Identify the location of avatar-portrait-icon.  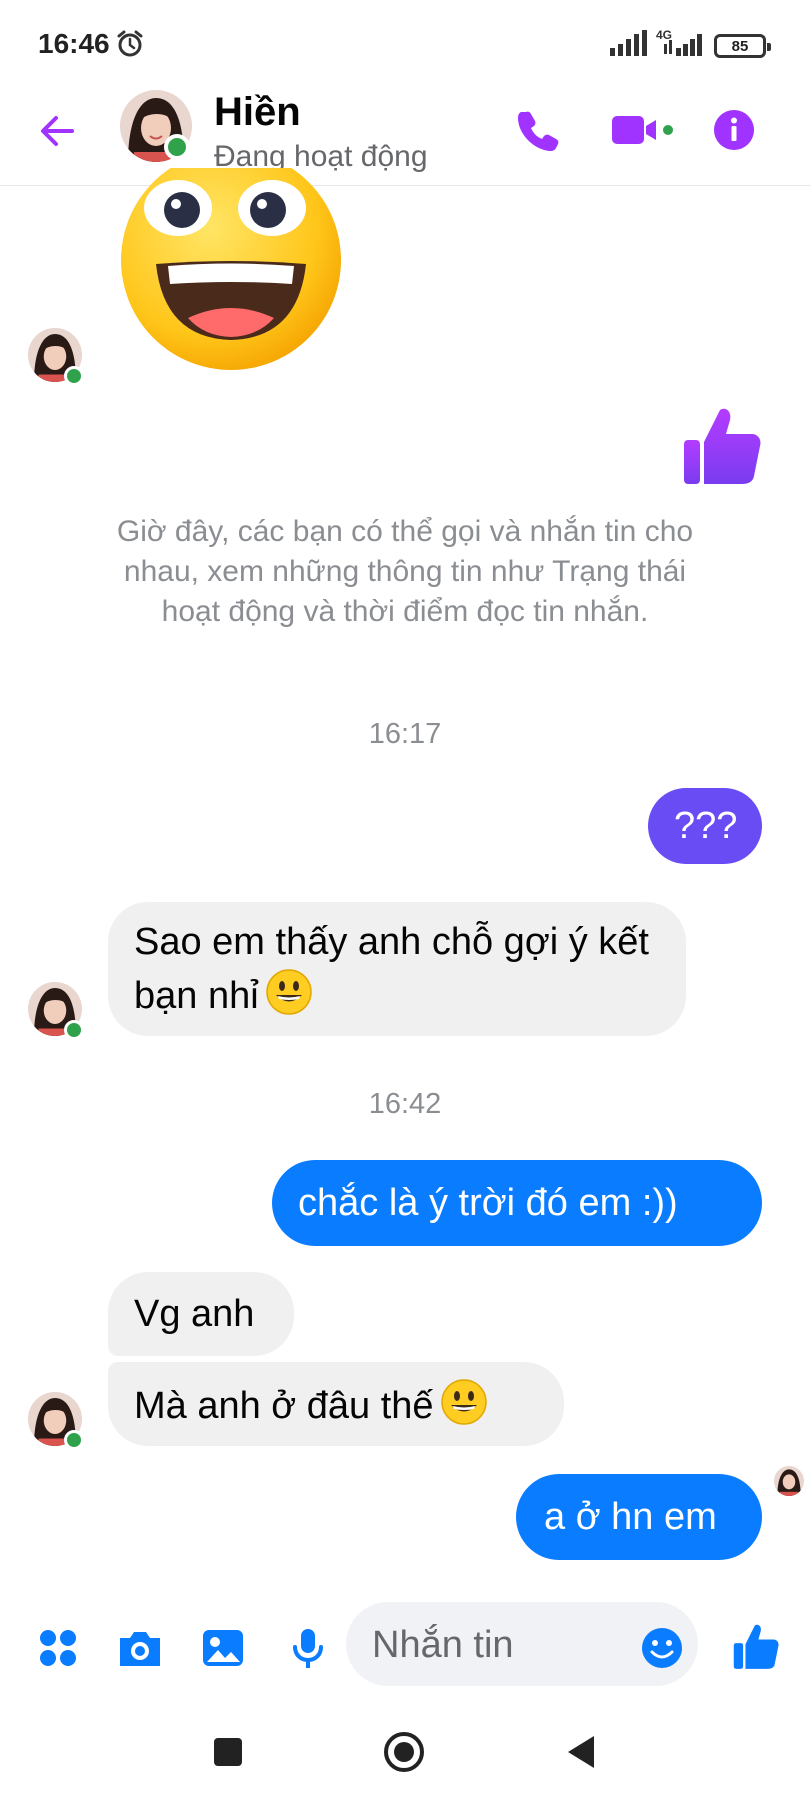
(789, 1481).